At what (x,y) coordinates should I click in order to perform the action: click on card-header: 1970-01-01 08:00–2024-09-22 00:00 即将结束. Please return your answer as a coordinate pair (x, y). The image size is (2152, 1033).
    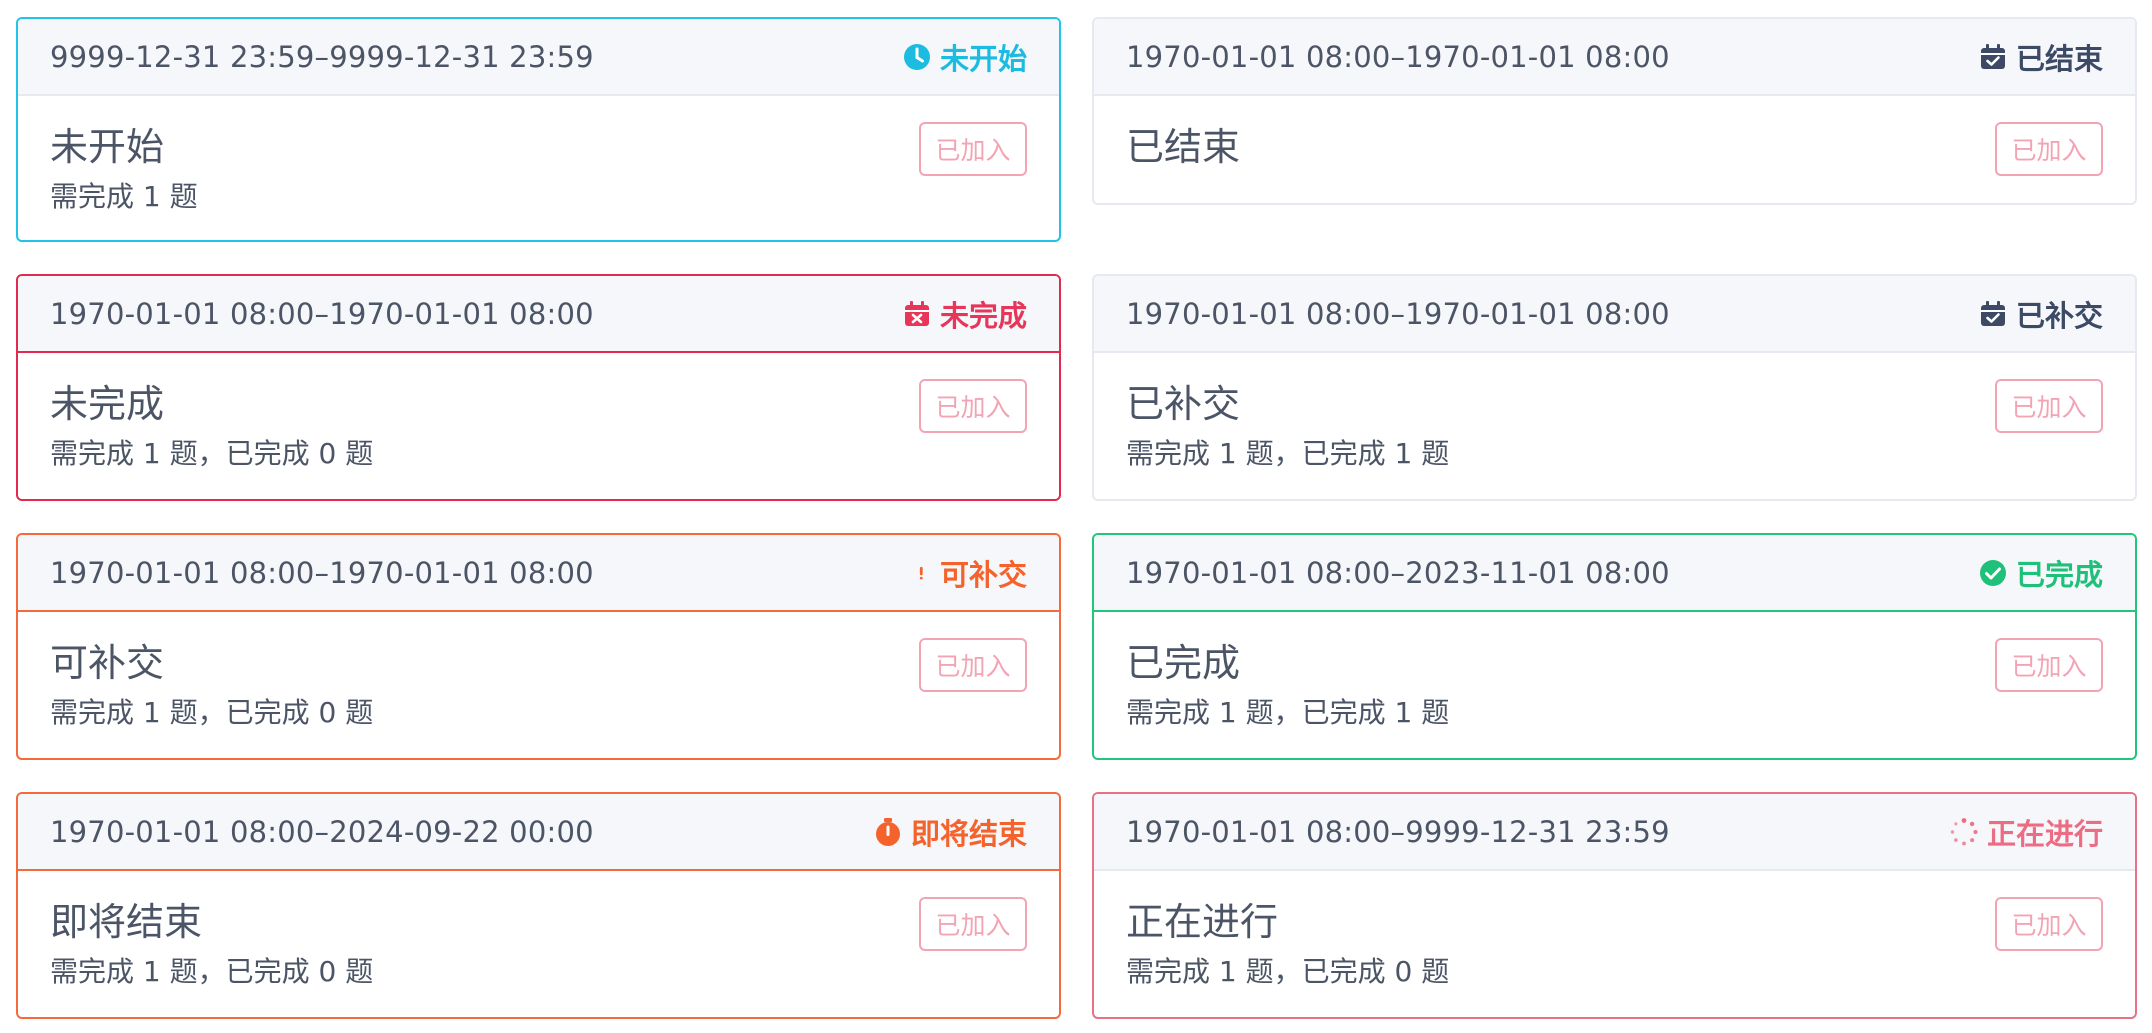
    Looking at the image, I should click on (538, 832).